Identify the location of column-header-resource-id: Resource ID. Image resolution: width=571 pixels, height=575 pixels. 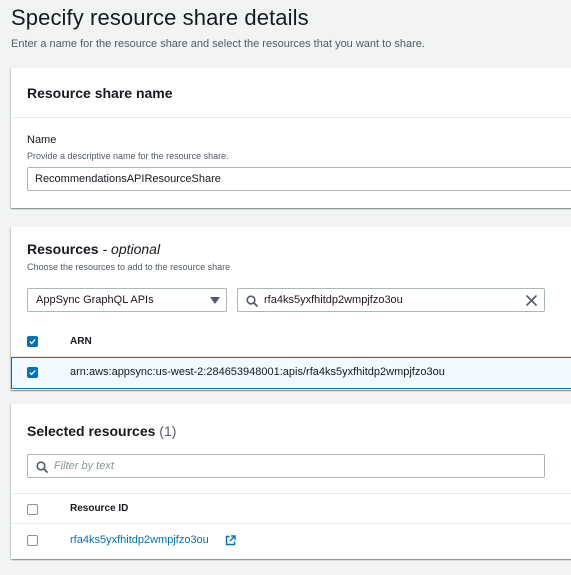
(99, 508).